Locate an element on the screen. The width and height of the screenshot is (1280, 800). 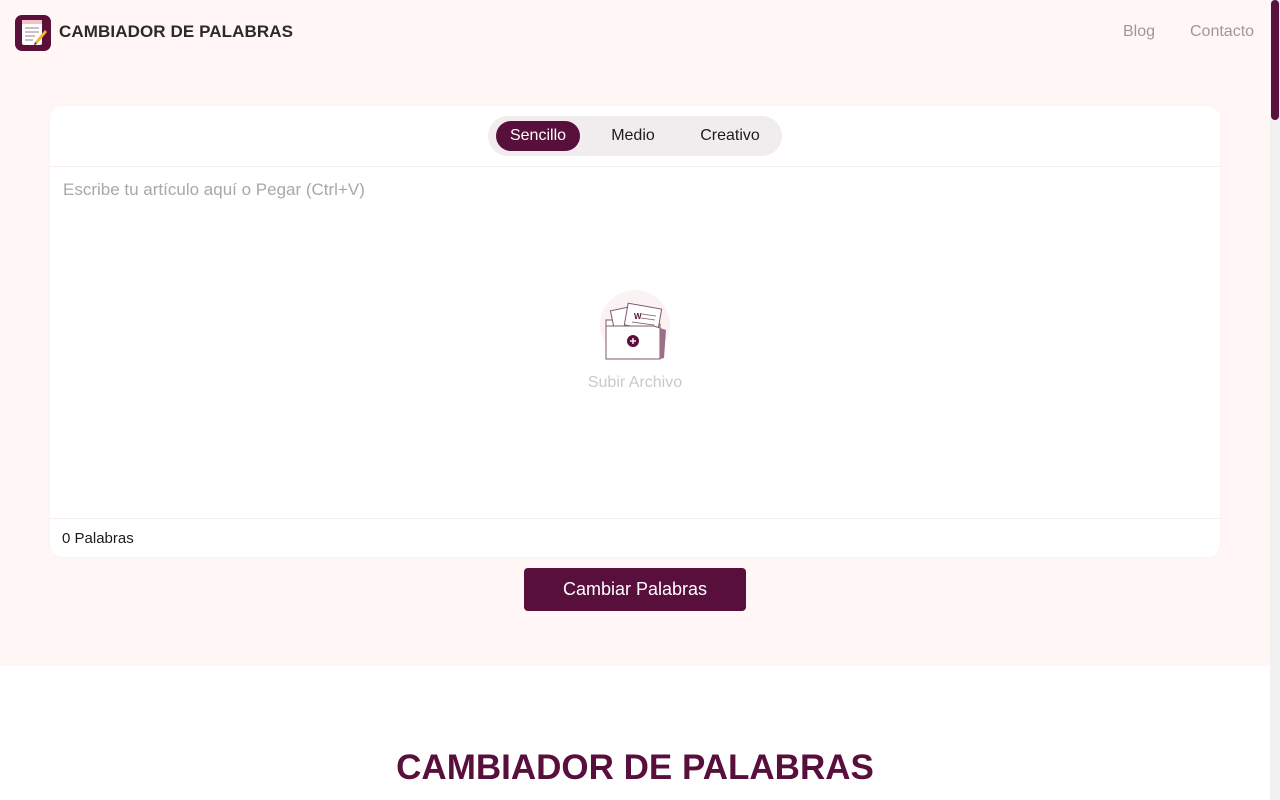
scrollbar-thumb is located at coordinates (1275, 60).